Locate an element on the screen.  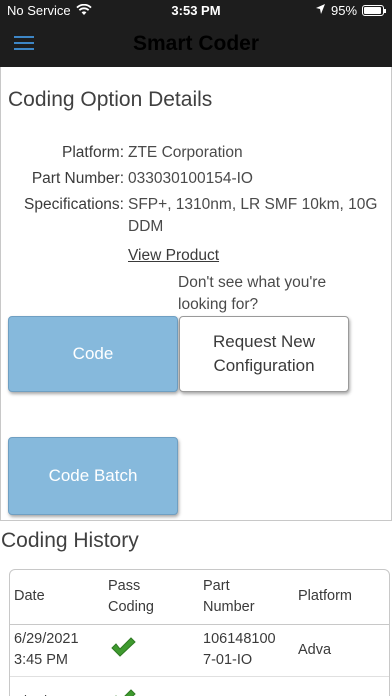
platform-value: ZTE Corporation is located at coordinates (185, 152).